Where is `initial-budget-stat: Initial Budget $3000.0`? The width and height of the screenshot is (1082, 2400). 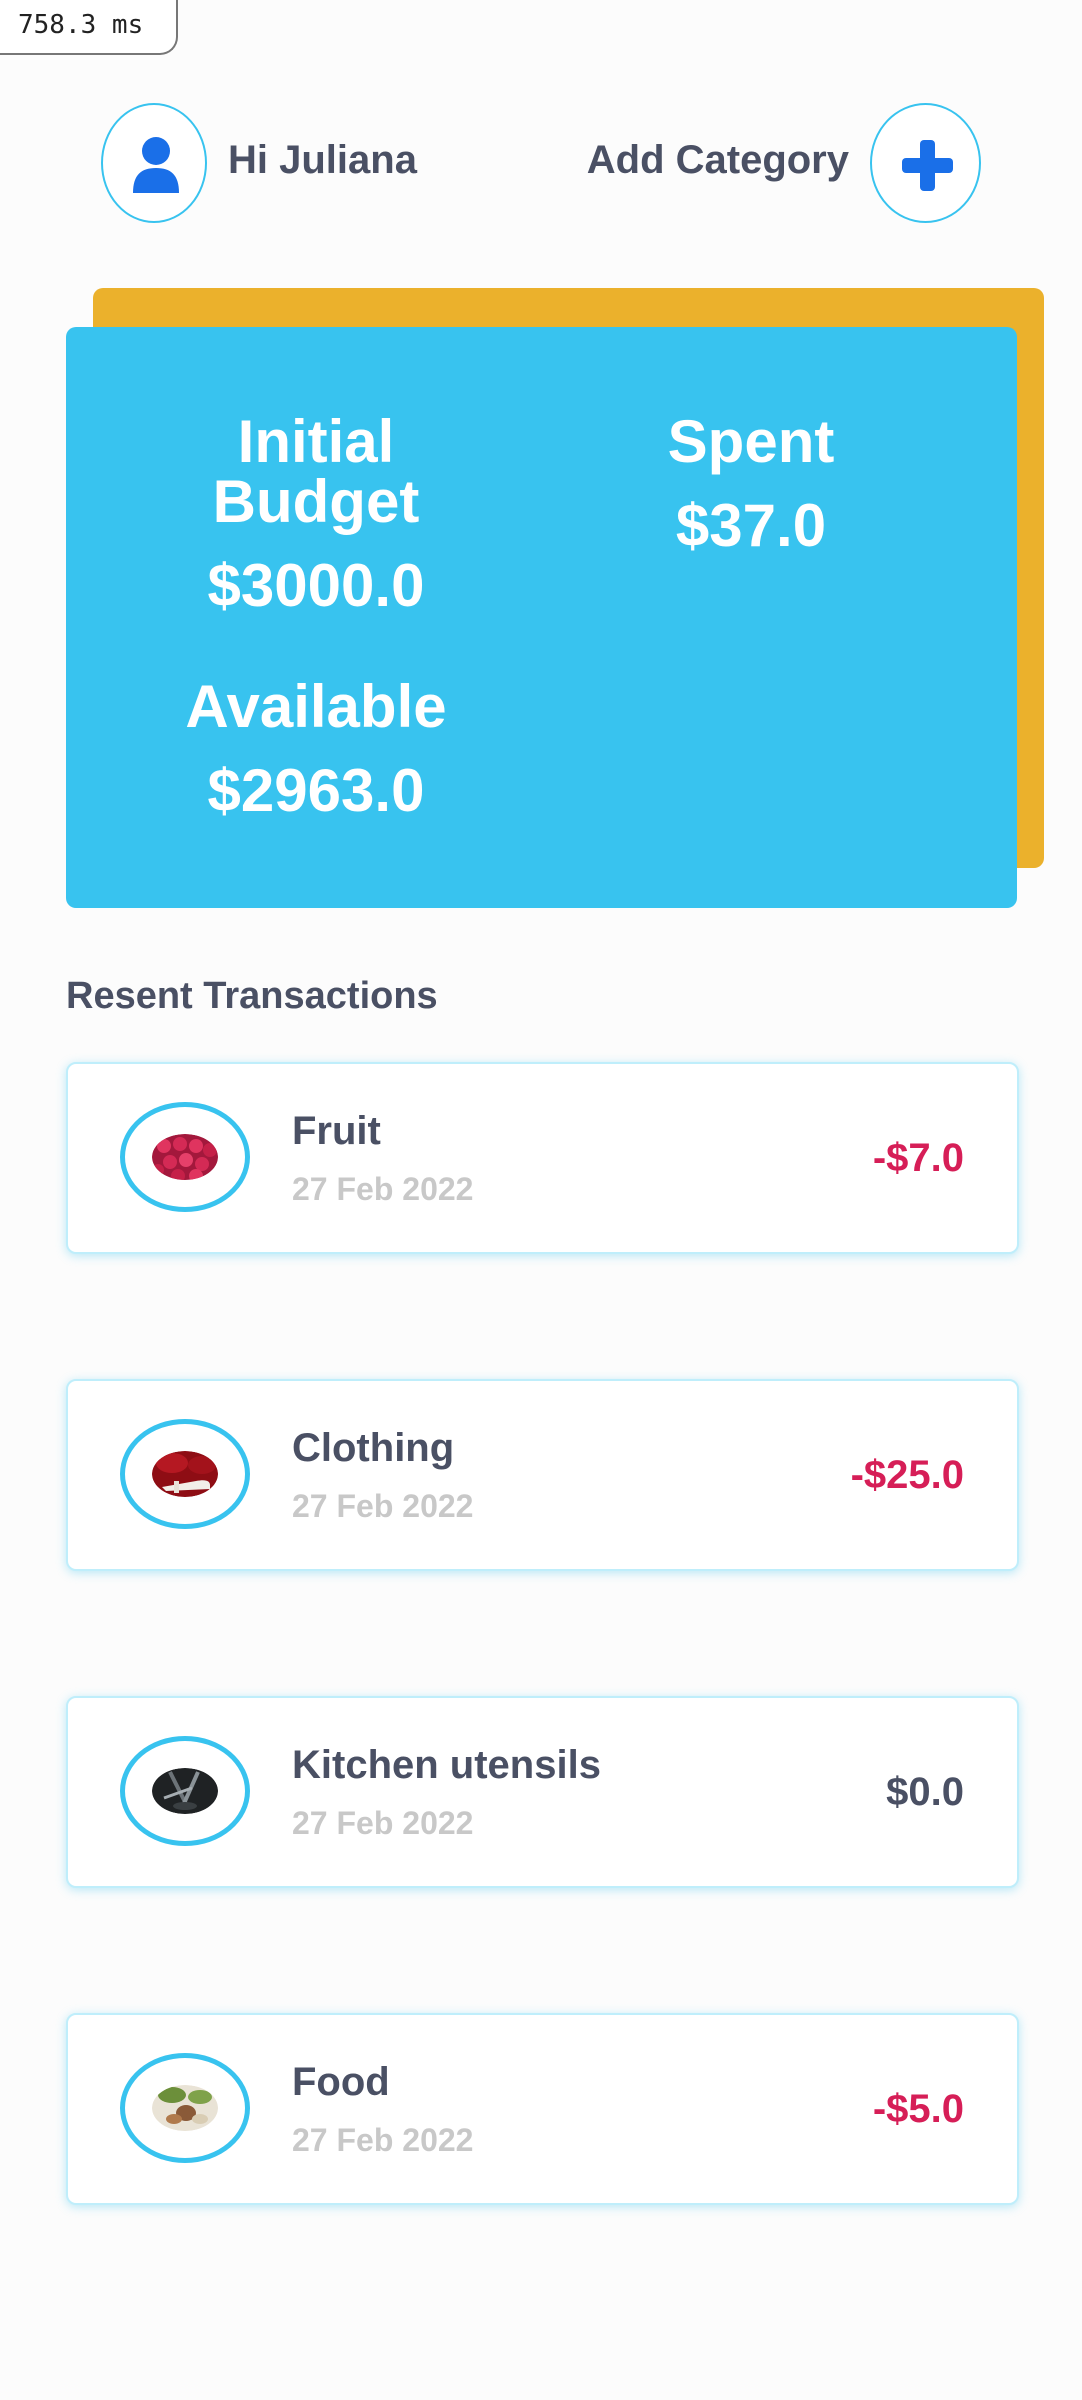 initial-budget-stat: Initial Budget $3000.0 is located at coordinates (316, 514).